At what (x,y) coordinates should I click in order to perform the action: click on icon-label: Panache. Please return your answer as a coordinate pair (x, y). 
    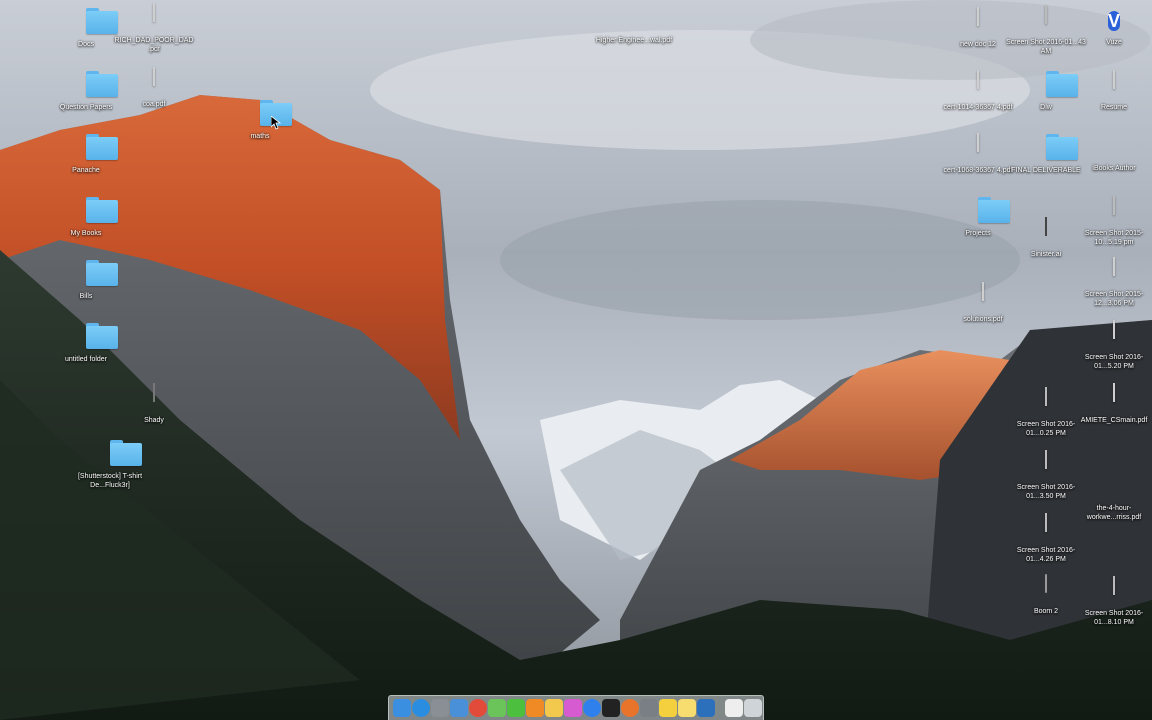
    Looking at the image, I should click on (86, 170).